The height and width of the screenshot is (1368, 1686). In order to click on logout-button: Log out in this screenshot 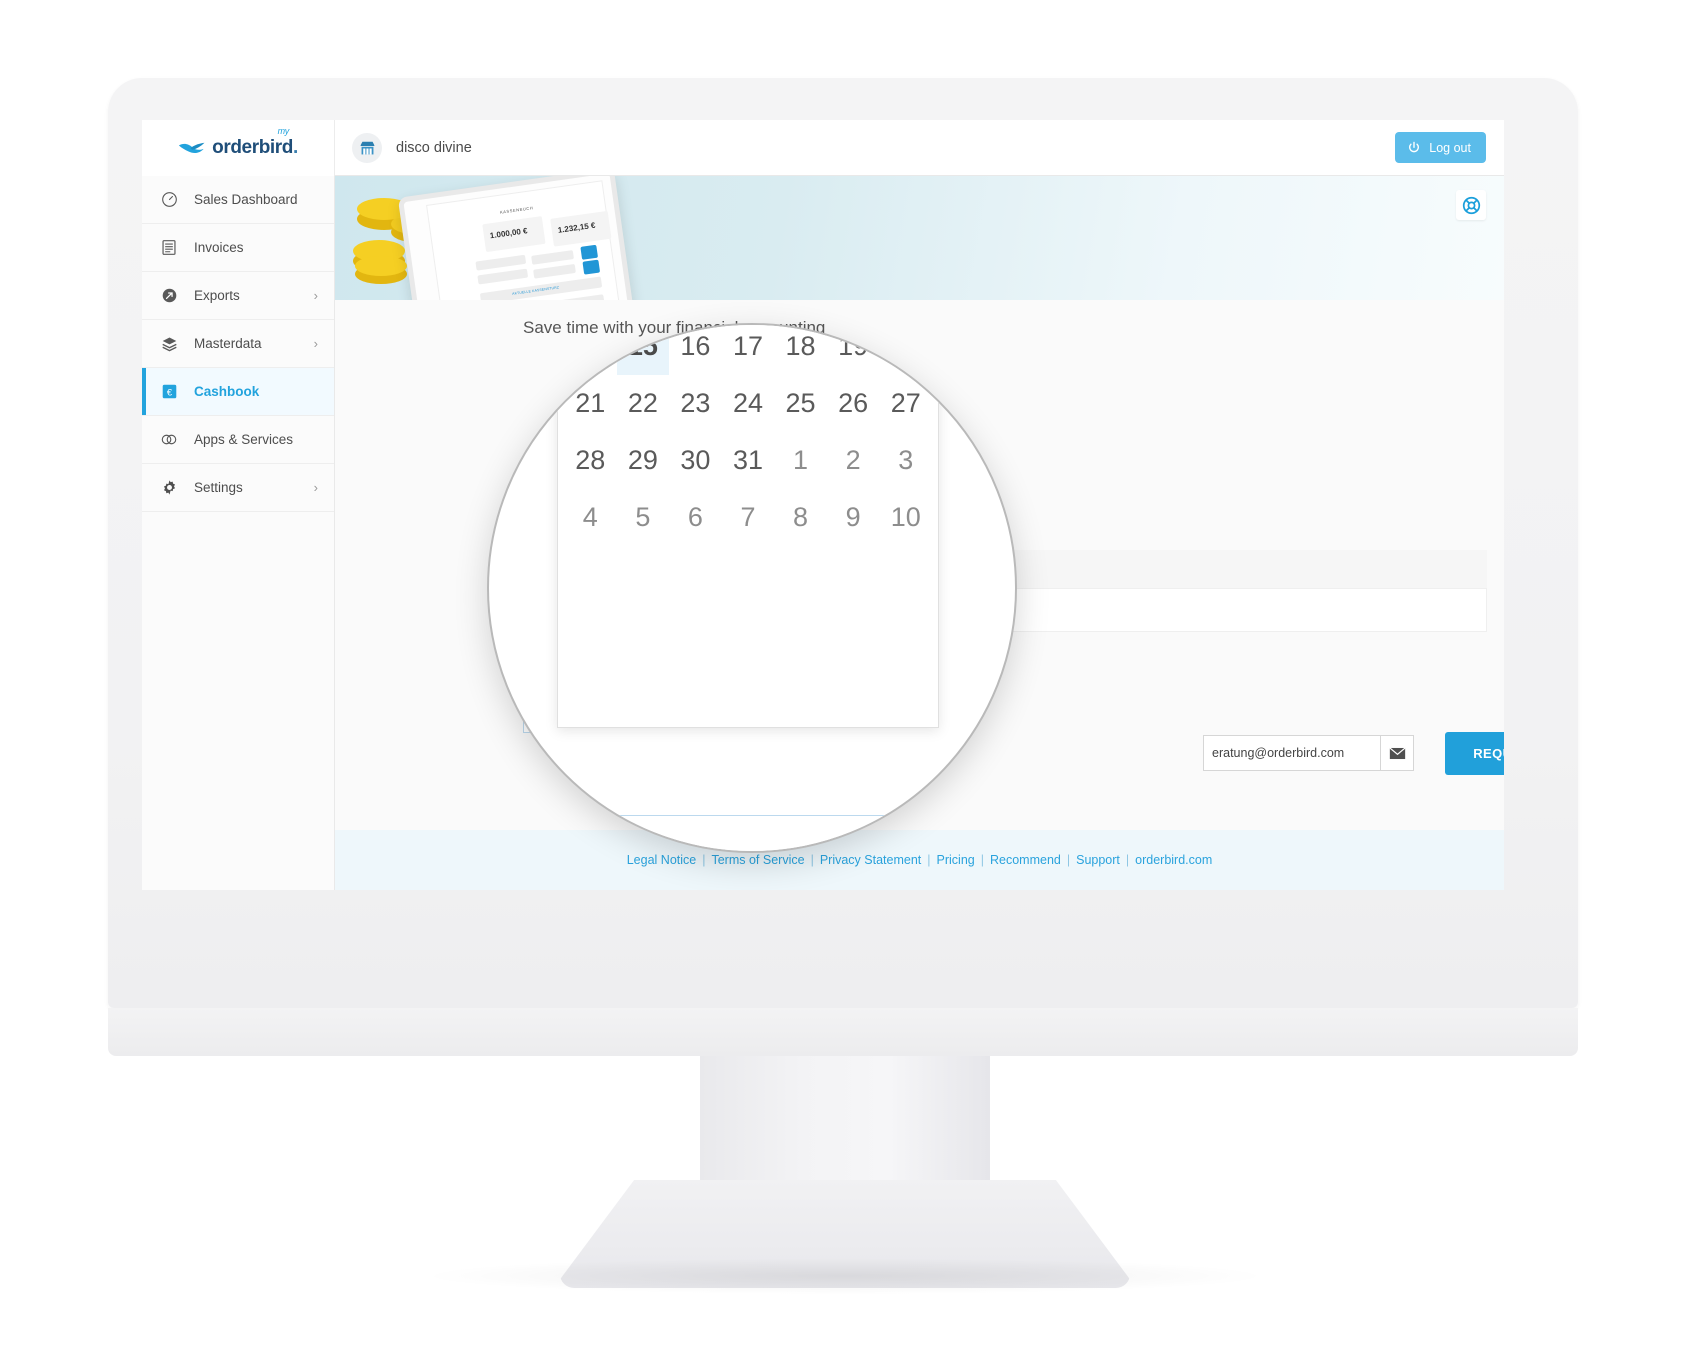, I will do `click(1440, 147)`.